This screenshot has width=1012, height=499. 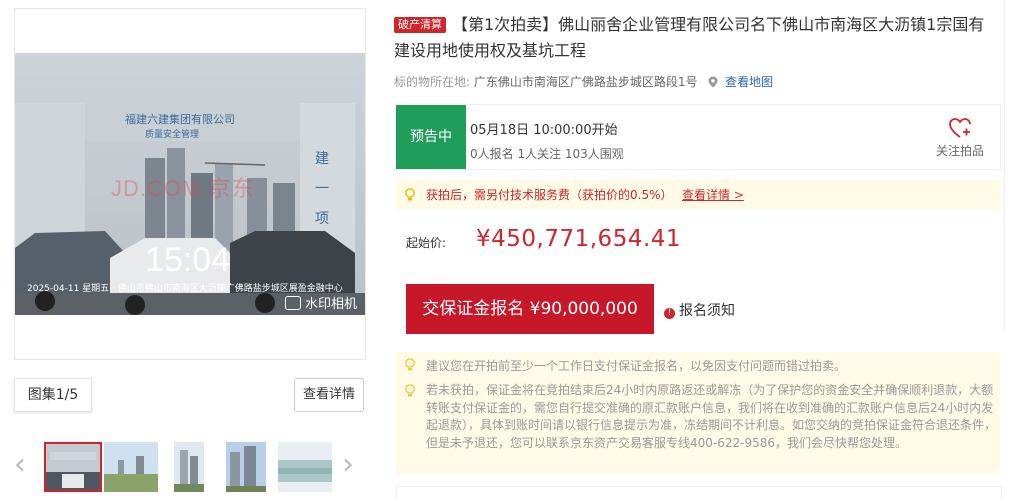 I want to click on gallery-counter: 图集1/5, so click(x=53, y=395).